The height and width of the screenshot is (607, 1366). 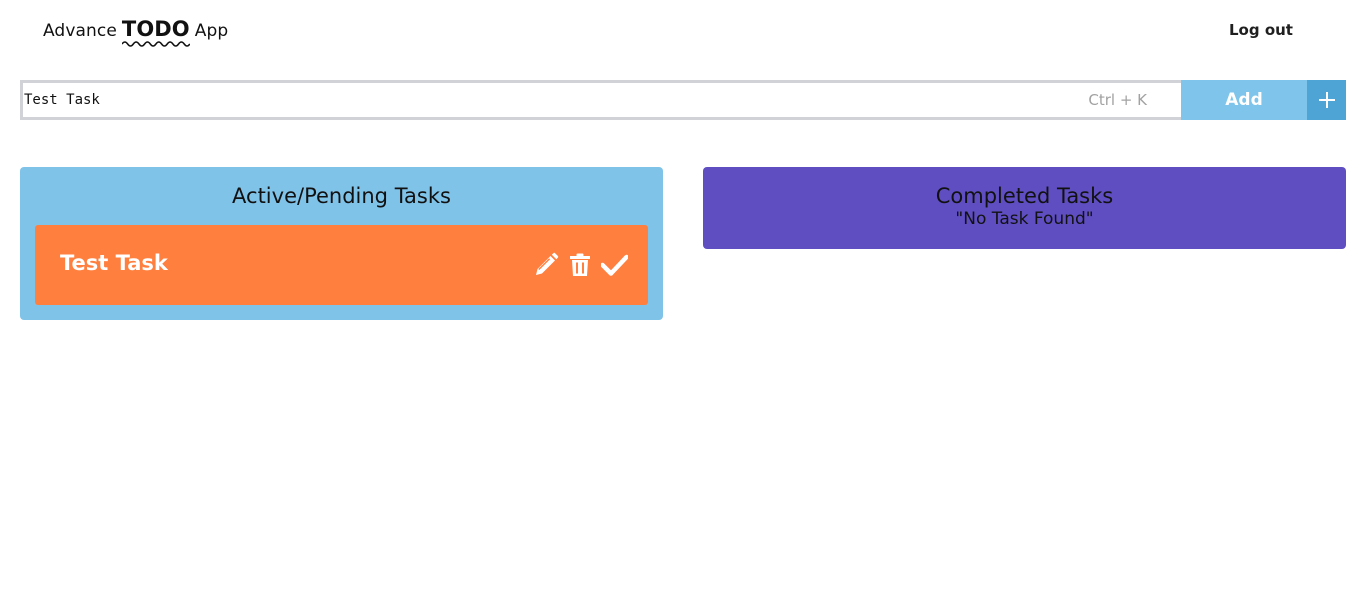 I want to click on completed-tasks-title: Completed Tasks, so click(x=1024, y=196).